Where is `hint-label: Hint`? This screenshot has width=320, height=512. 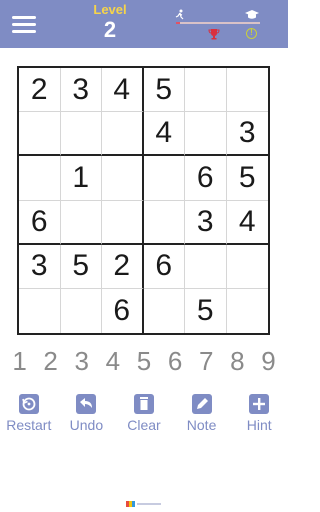
hint-label: Hint is located at coordinates (259, 425).